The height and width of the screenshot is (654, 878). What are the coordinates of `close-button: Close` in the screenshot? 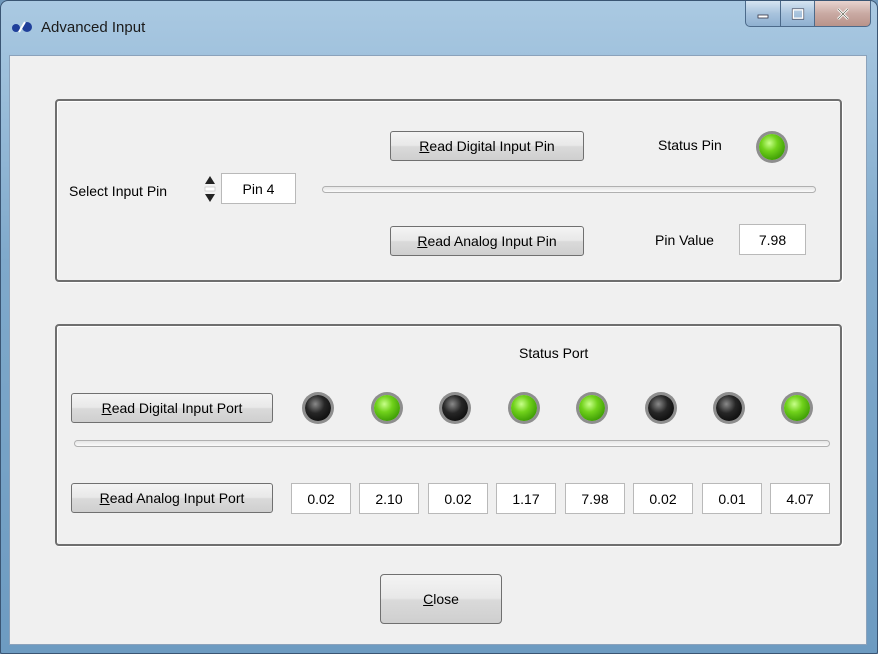 It's located at (441, 599).